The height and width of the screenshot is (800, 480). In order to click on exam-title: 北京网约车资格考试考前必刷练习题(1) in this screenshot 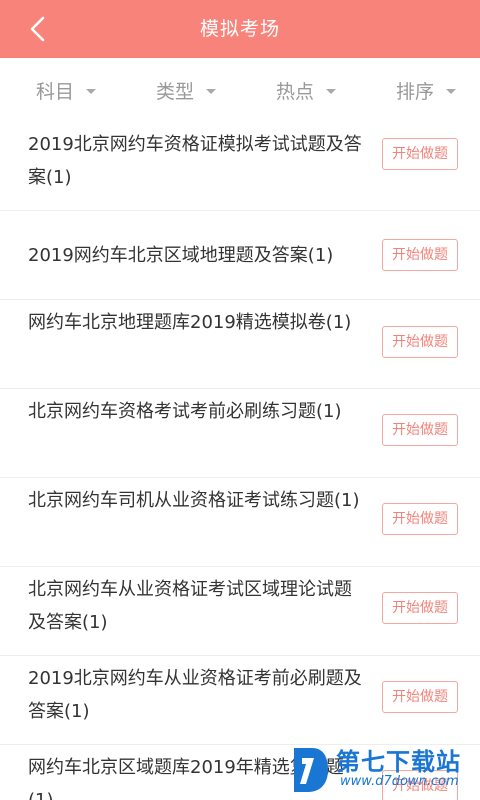, I will do `click(185, 411)`.